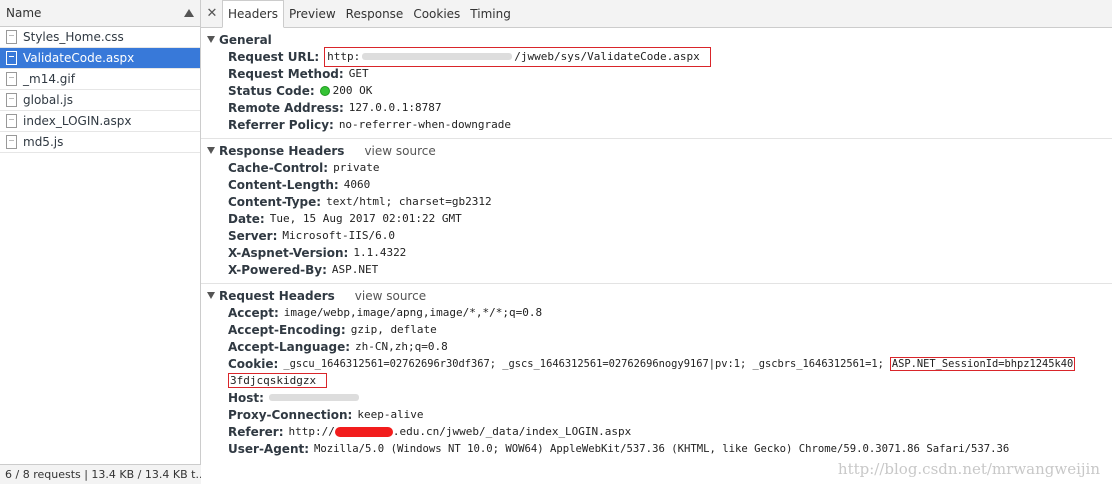 The height and width of the screenshot is (484, 1112). Describe the element at coordinates (282, 150) in the screenshot. I see `response-headers-title: Response Headers` at that location.